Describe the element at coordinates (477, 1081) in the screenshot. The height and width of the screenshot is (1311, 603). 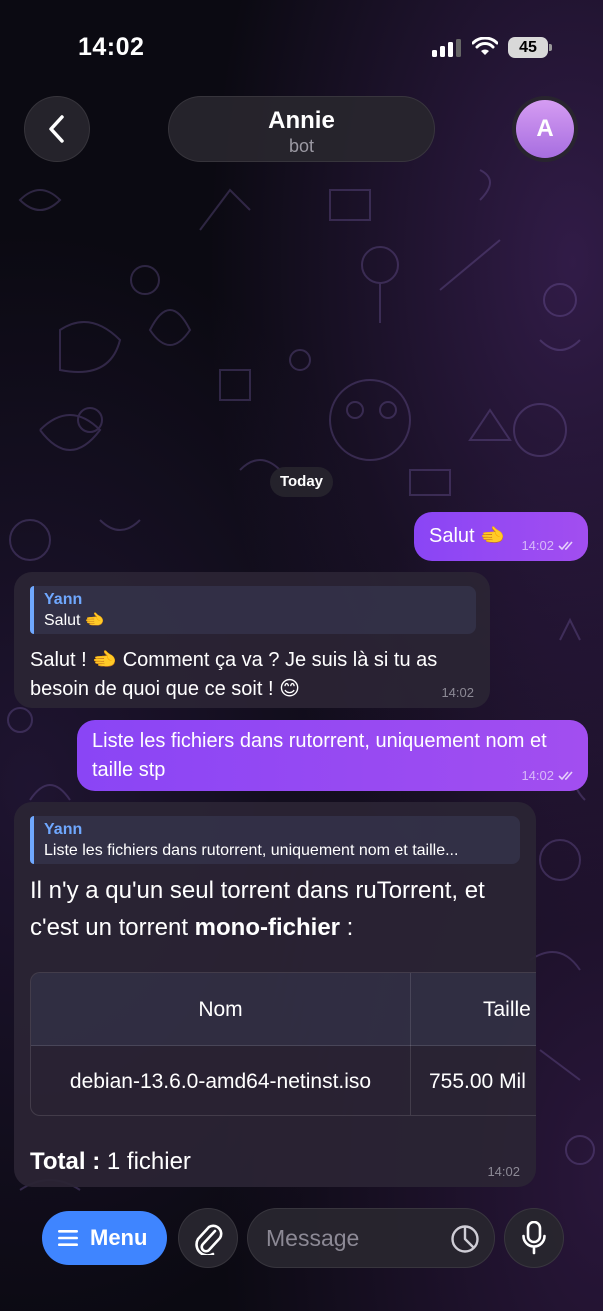
I see `table-cell-size: 755.00 Mil` at that location.